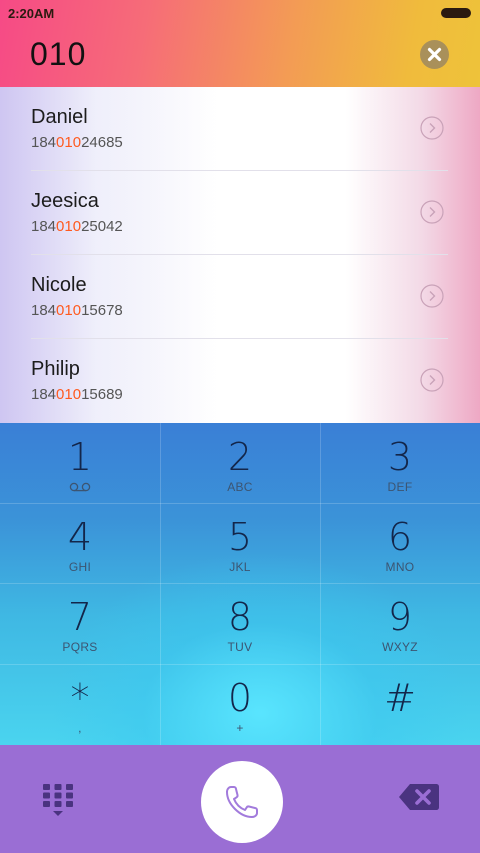 The height and width of the screenshot is (853, 480). I want to click on contact-row: Nicole 18401015678, so click(240, 297).